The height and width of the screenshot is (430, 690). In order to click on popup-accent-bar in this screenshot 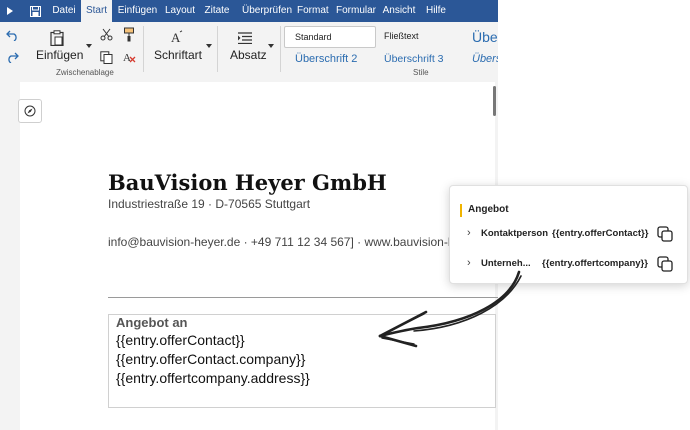, I will do `click(461, 210)`.